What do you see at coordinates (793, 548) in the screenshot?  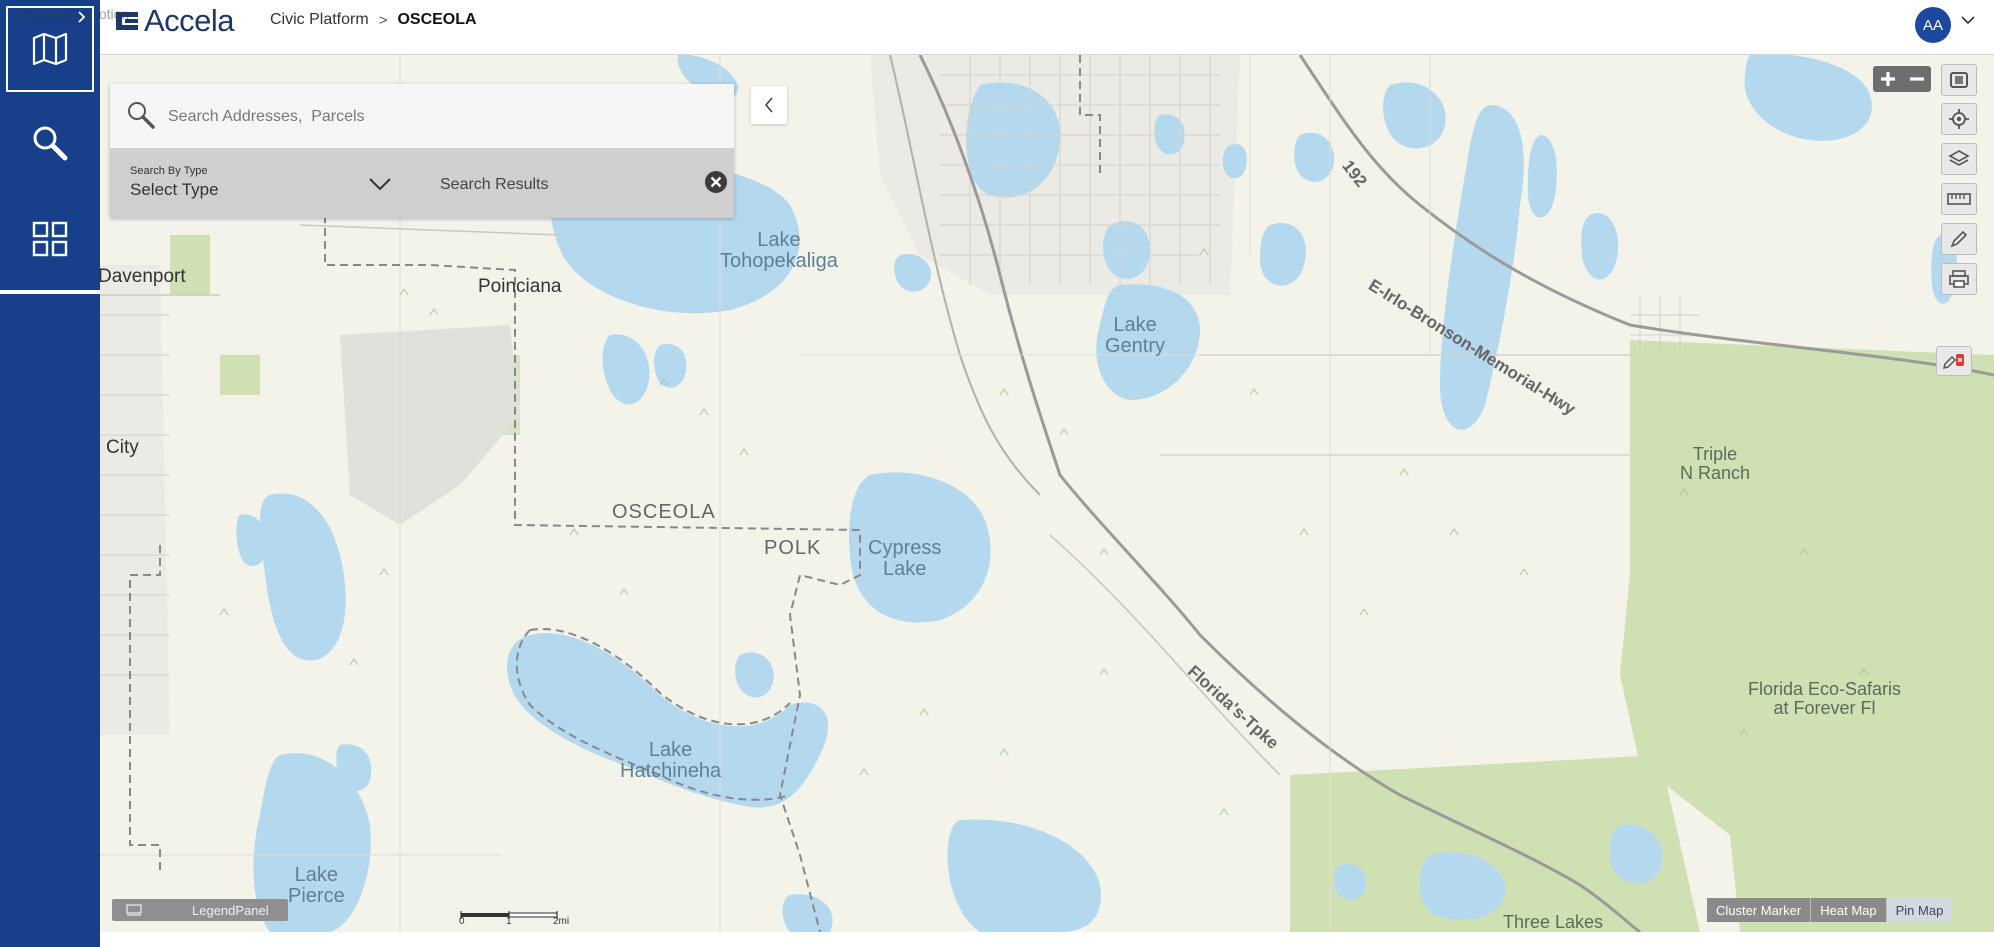 I see `map-label-polk: POLK` at bounding box center [793, 548].